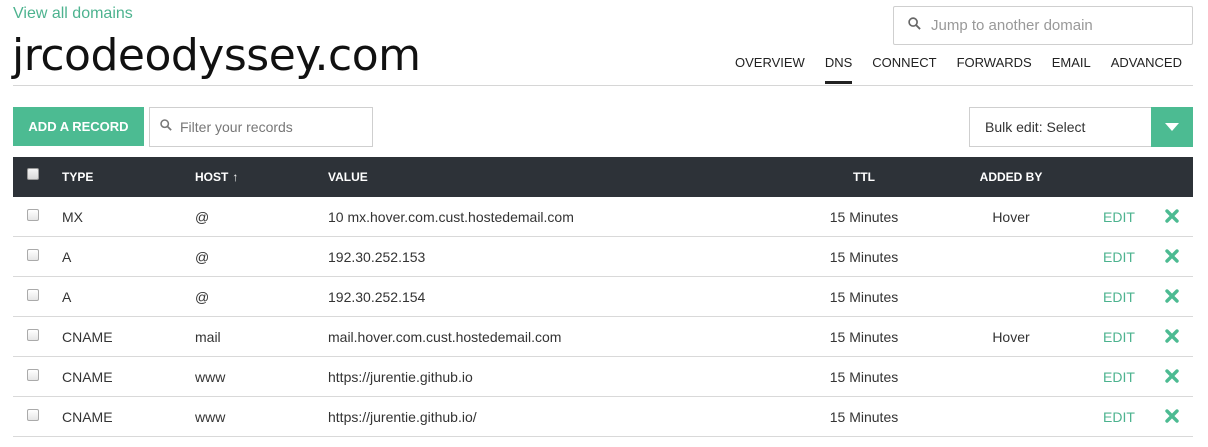 The width and height of the screenshot is (1208, 447). What do you see at coordinates (78, 126) in the screenshot?
I see `add-record-button: ADD A RECORD` at bounding box center [78, 126].